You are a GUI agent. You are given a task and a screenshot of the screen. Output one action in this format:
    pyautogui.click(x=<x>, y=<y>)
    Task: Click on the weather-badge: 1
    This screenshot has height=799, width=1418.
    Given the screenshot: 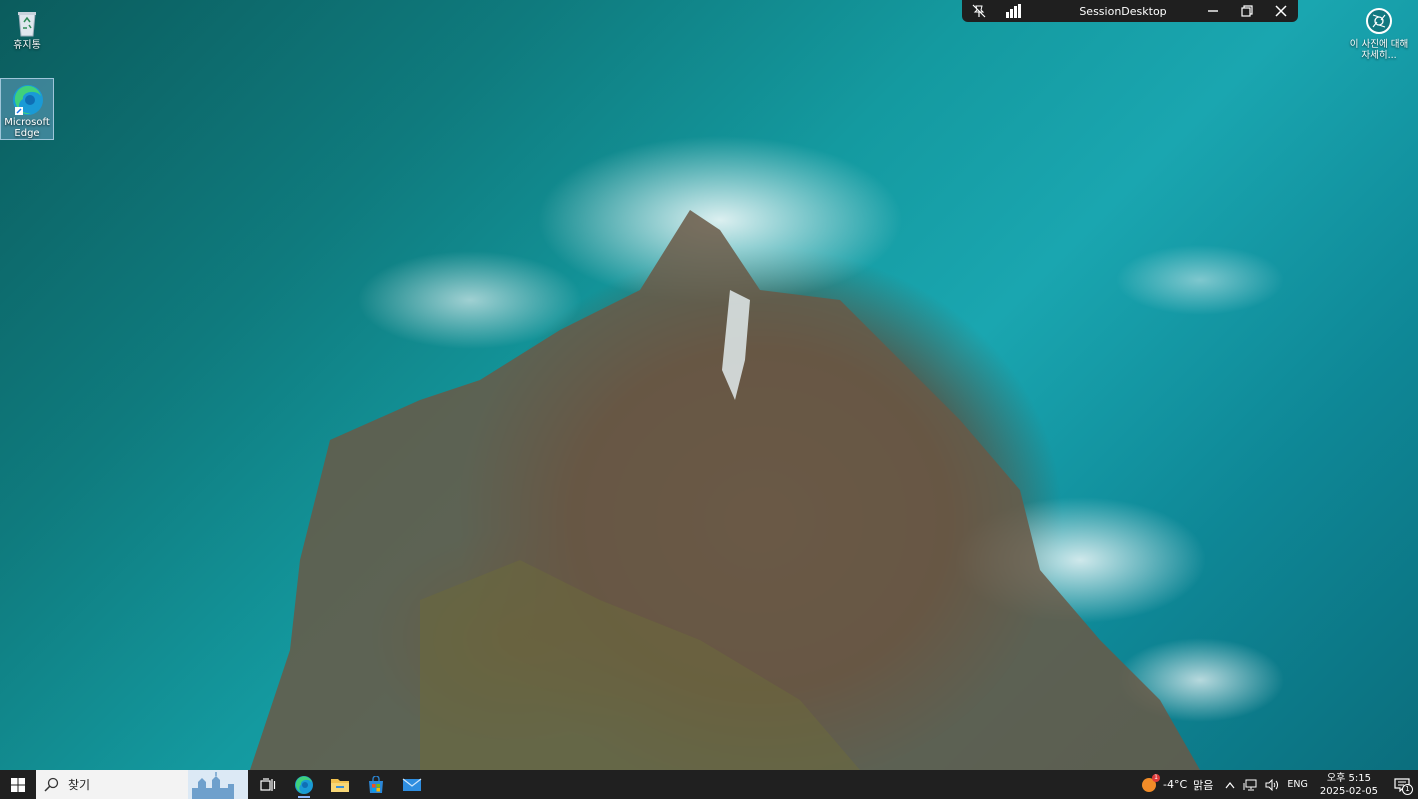 What is the action you would take?
    pyautogui.click(x=1155, y=777)
    